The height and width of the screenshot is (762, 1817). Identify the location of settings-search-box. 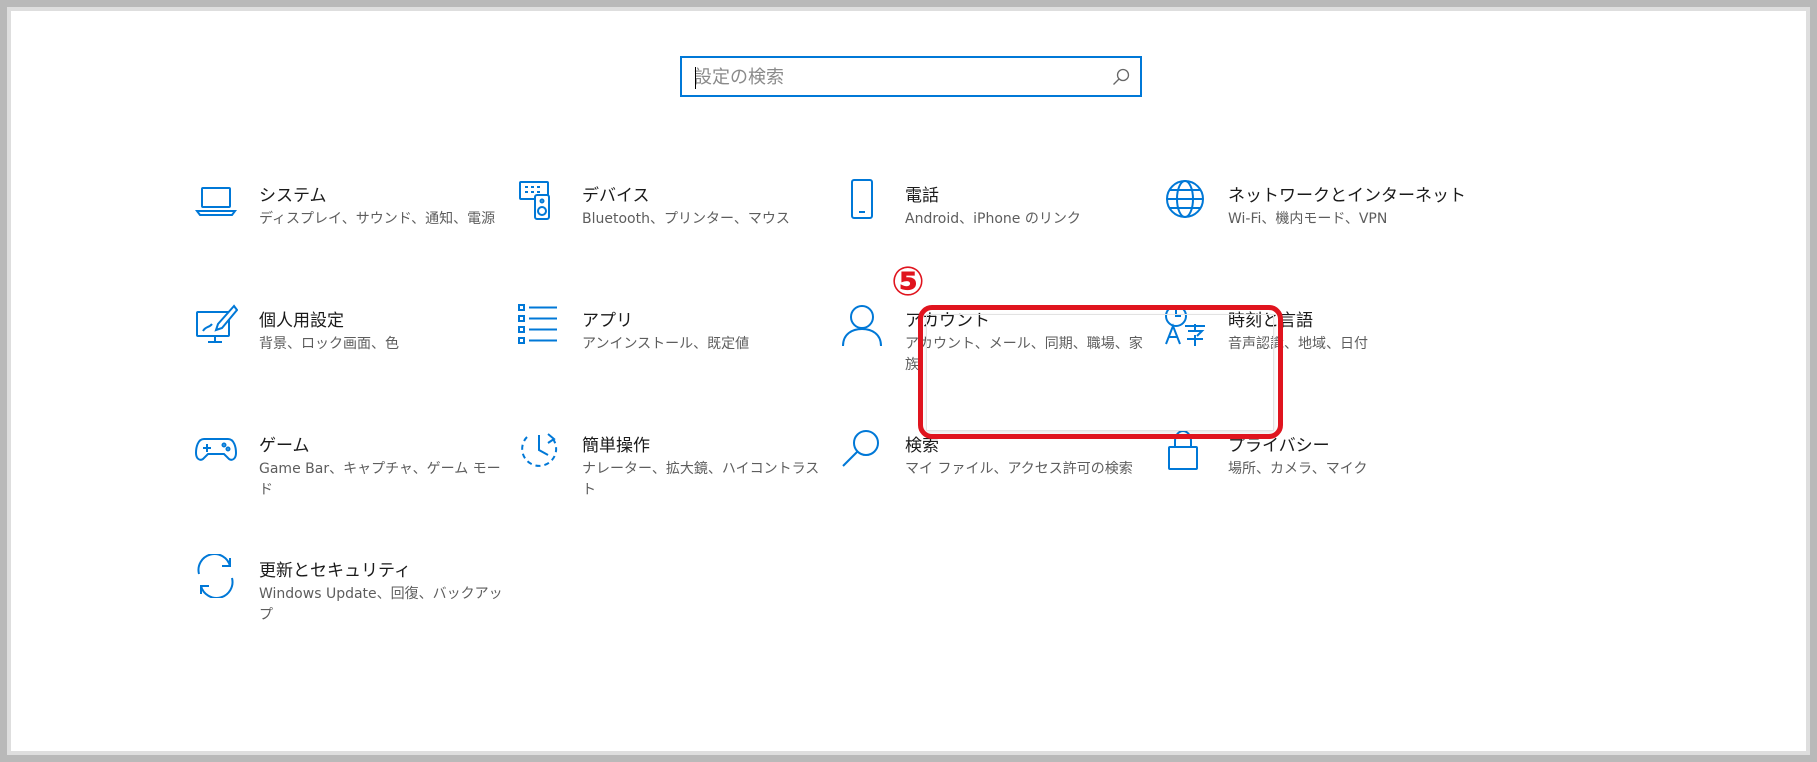
(911, 76).